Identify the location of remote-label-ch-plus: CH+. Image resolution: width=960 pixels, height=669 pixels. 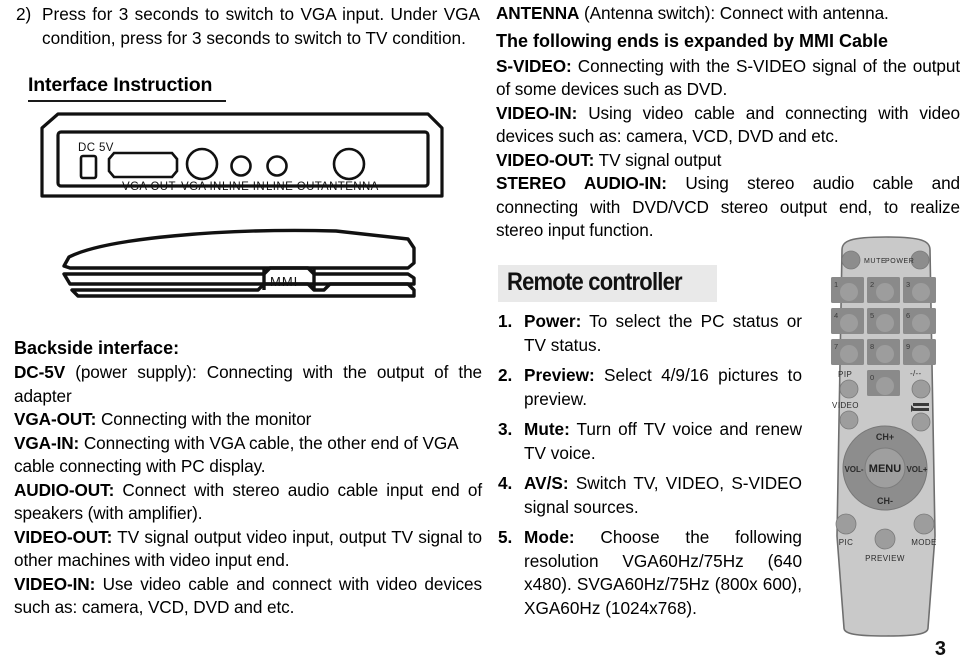
(885, 437).